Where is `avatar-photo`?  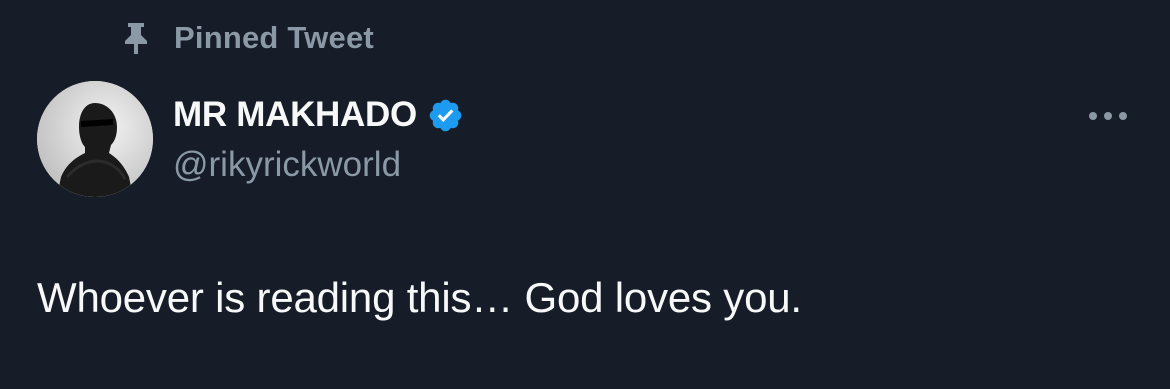 avatar-photo is located at coordinates (95, 139).